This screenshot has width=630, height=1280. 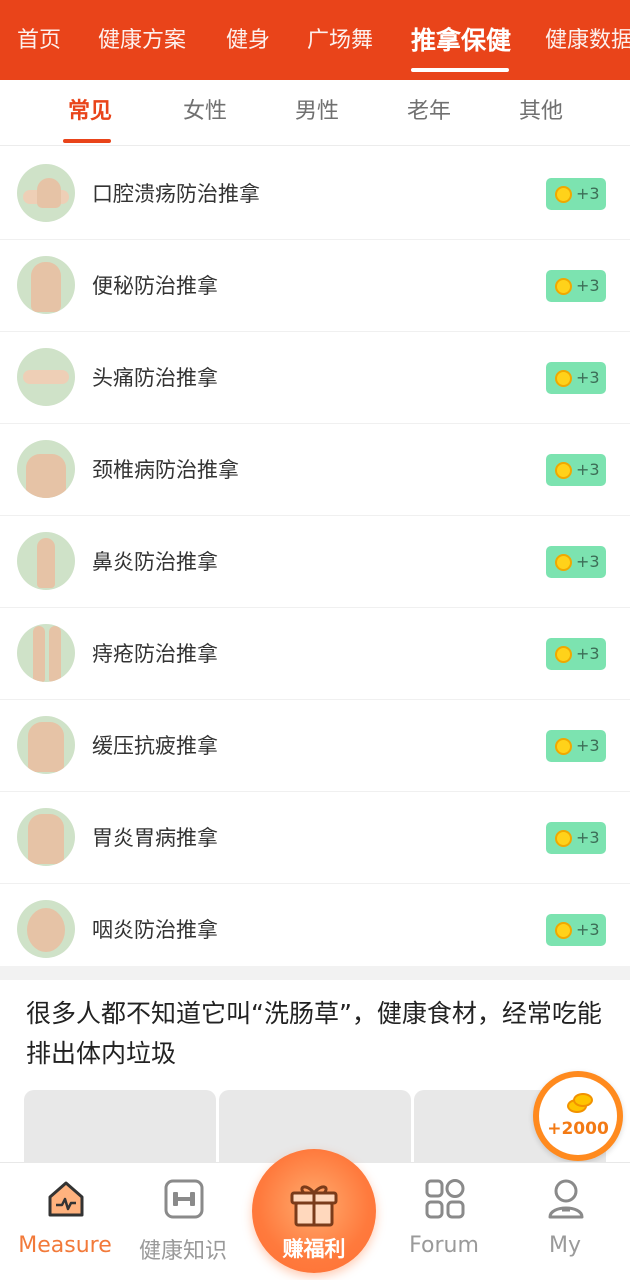 I want to click on tab-home: 首页, so click(x=39, y=40).